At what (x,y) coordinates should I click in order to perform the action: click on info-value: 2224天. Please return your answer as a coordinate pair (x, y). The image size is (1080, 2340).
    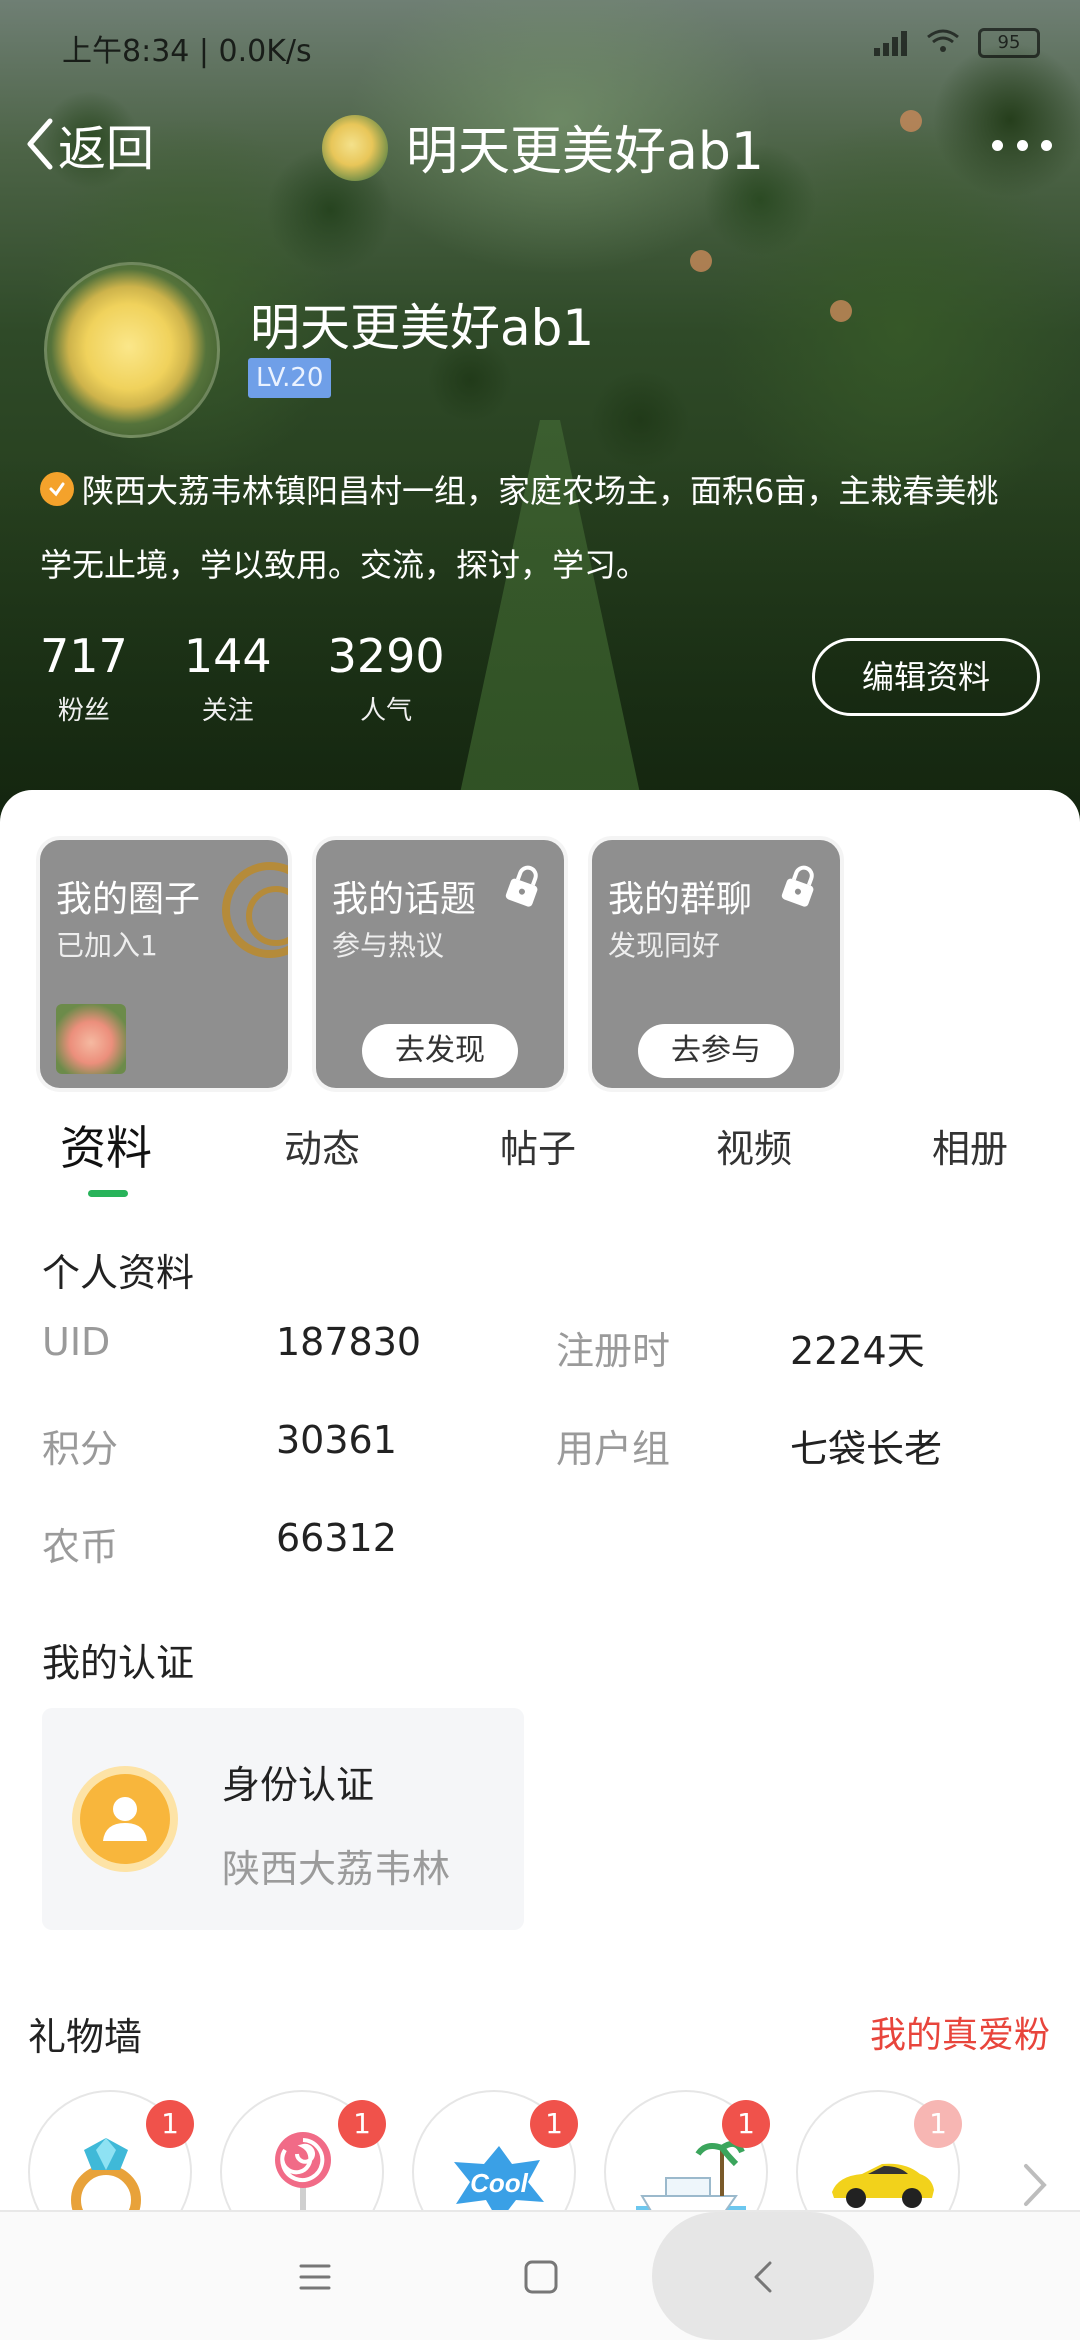
    Looking at the image, I should click on (857, 1351).